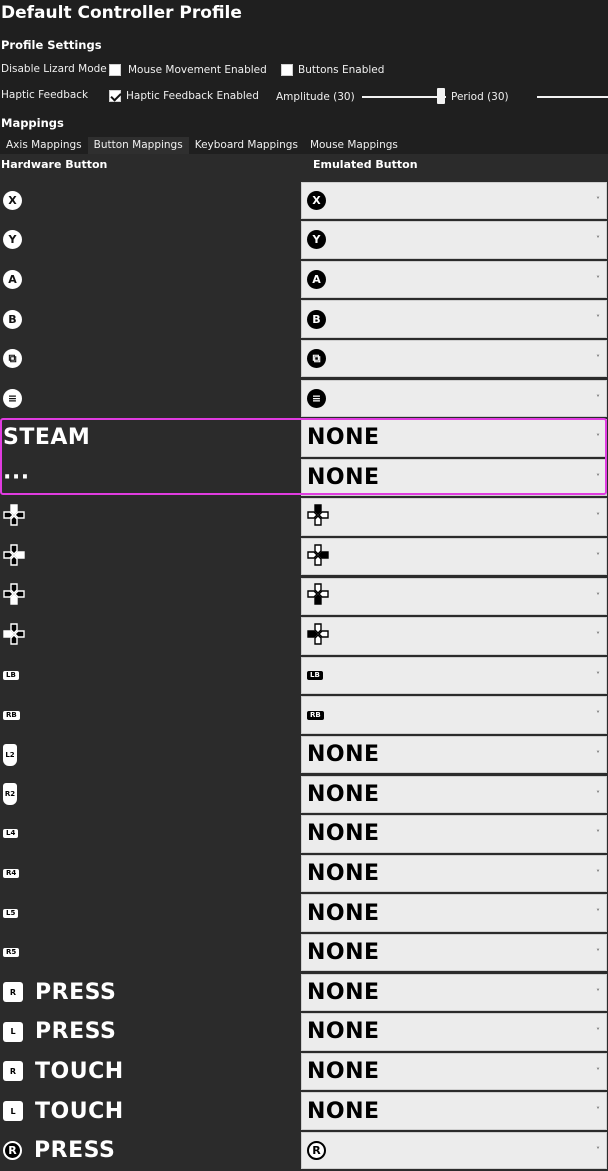 The width and height of the screenshot is (608, 1171). Describe the element at coordinates (315, 97) in the screenshot. I see `amplitude-label: Amplitude (30)` at that location.